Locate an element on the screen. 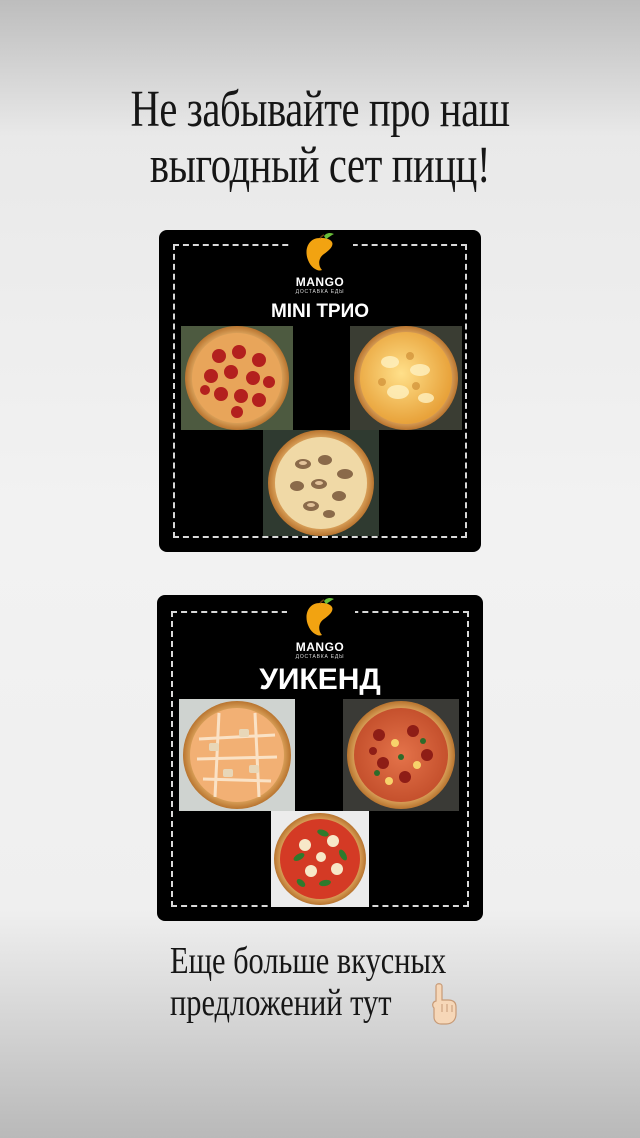 The width and height of the screenshot is (640, 1138). promo-card-mini-trio: MANGO ДОСТАВКА ЕДЫ MINI ТРИО is located at coordinates (320, 391).